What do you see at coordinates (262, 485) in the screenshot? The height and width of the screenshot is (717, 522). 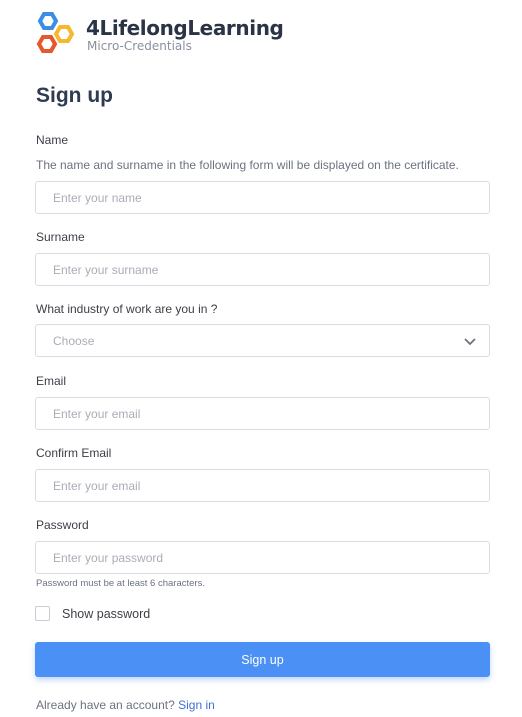 I see `confirm-email-input` at bounding box center [262, 485].